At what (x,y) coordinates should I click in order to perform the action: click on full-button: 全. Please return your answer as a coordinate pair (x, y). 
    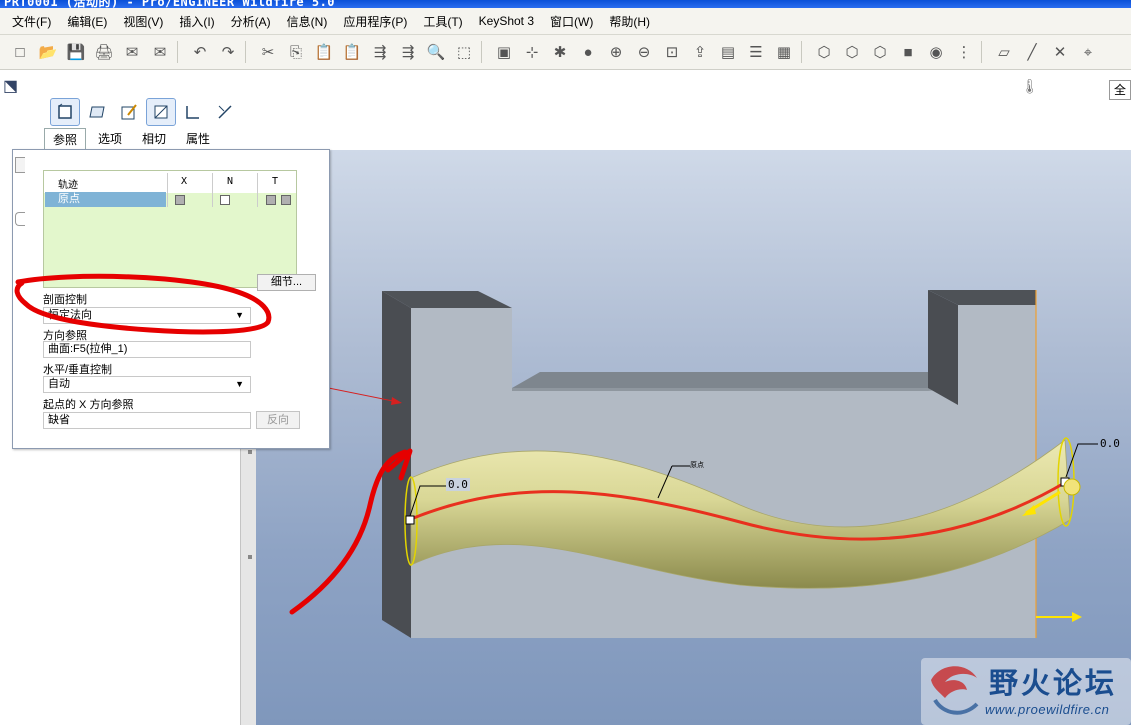
    Looking at the image, I should click on (1120, 90).